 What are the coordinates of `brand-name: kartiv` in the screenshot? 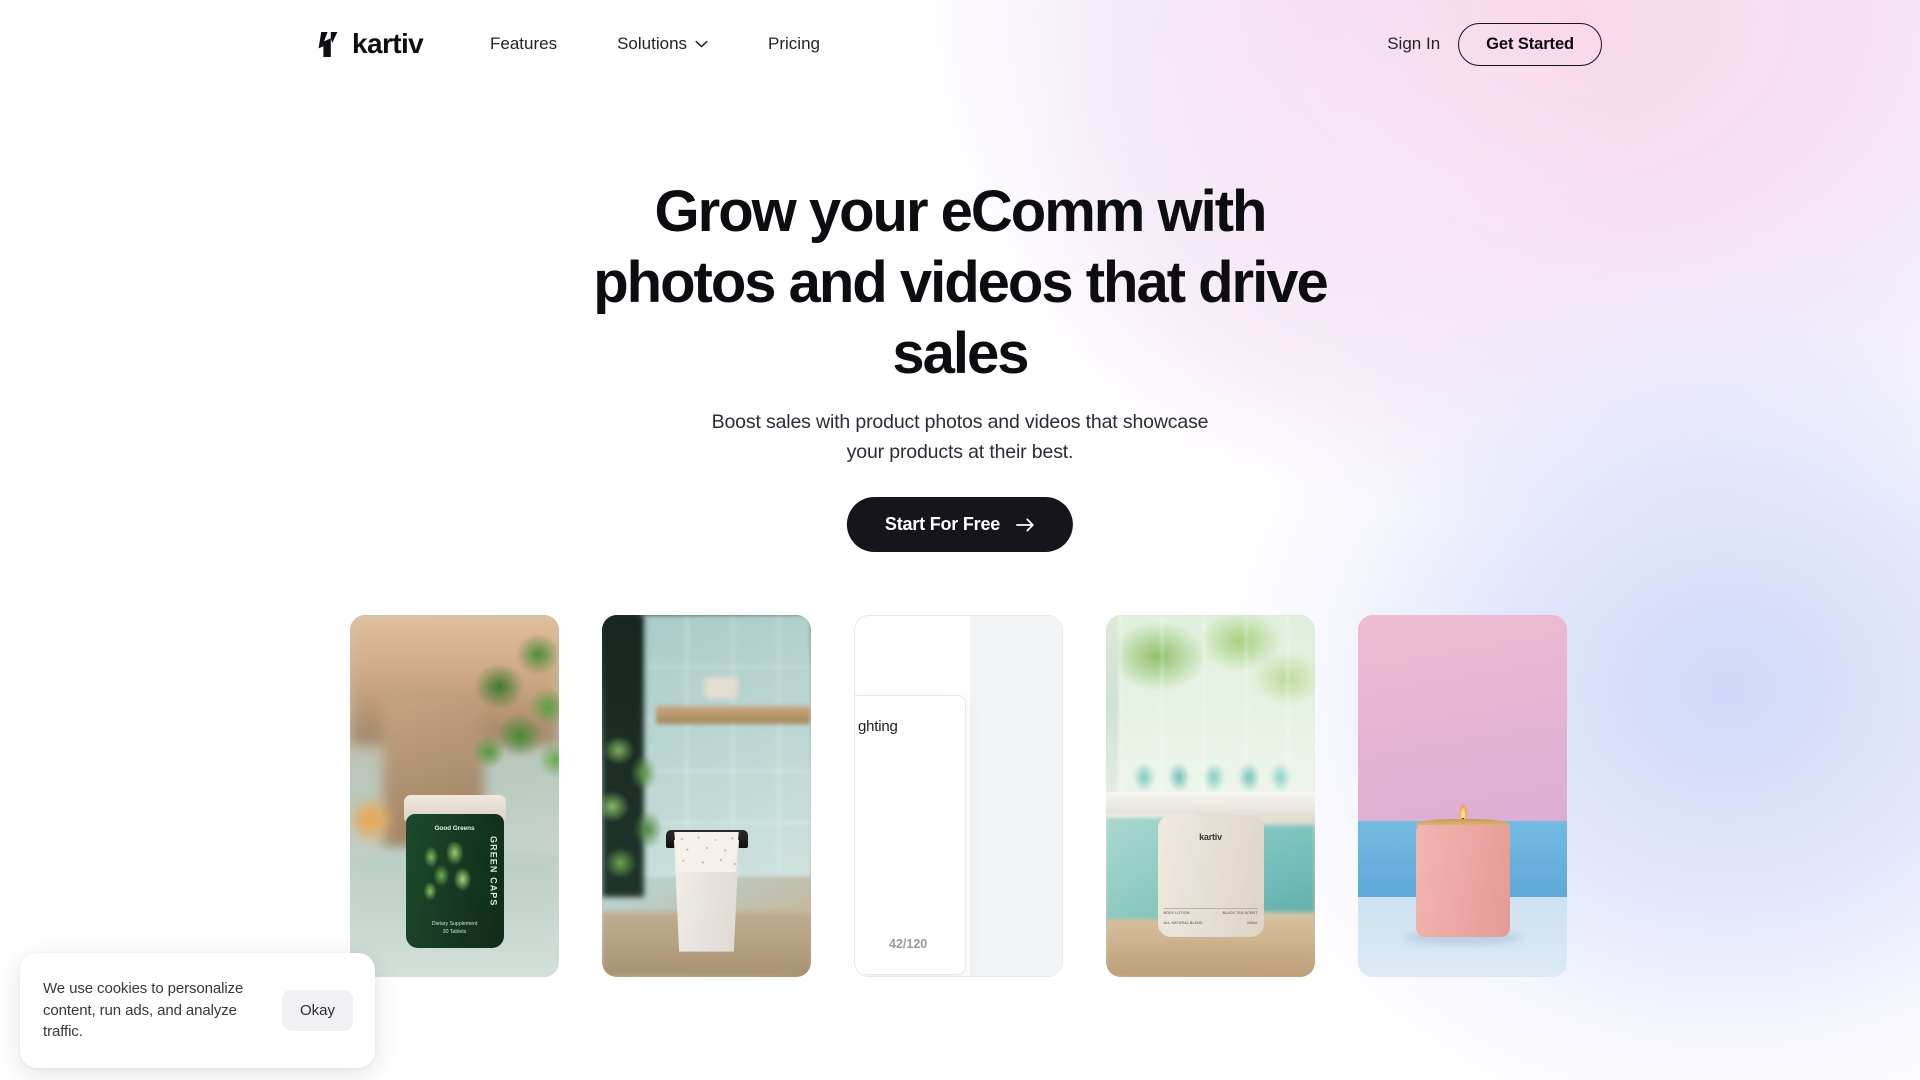 It's located at (388, 43).